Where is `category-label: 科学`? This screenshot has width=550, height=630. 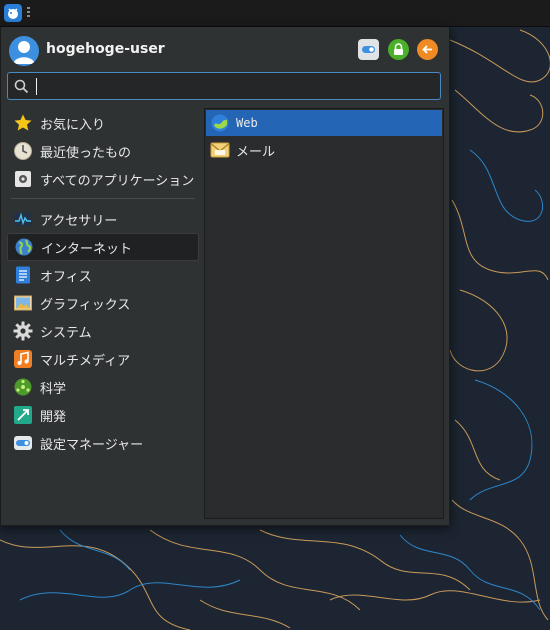 category-label: 科学 is located at coordinates (53, 389).